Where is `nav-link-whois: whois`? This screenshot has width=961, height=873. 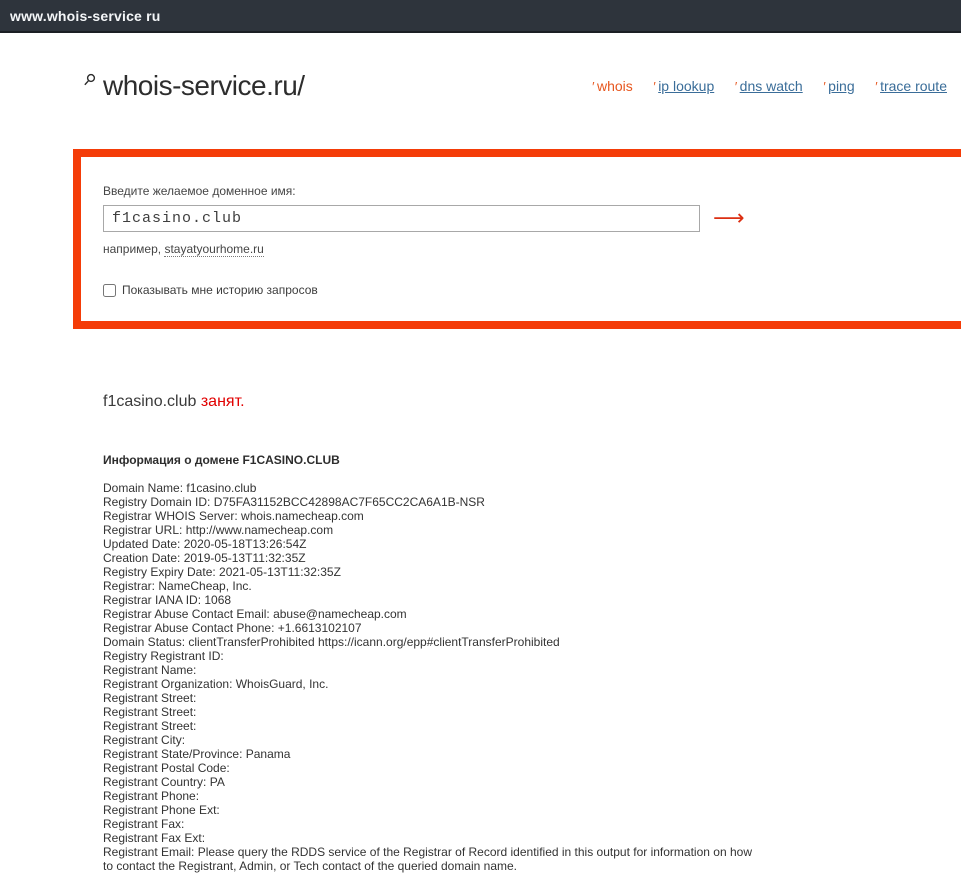
nav-link-whois: whois is located at coordinates (615, 86).